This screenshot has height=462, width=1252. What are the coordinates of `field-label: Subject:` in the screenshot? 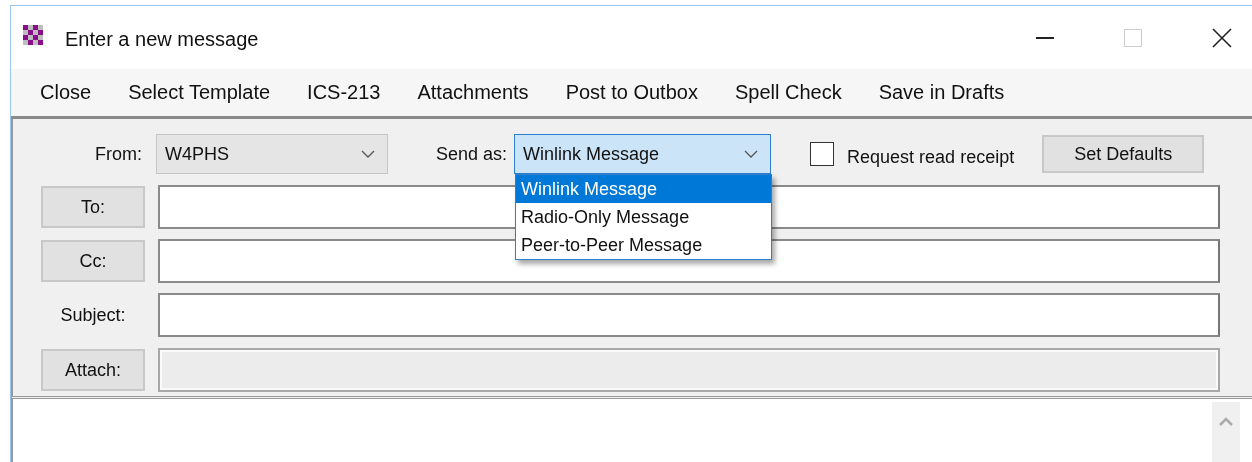 It's located at (93, 314).